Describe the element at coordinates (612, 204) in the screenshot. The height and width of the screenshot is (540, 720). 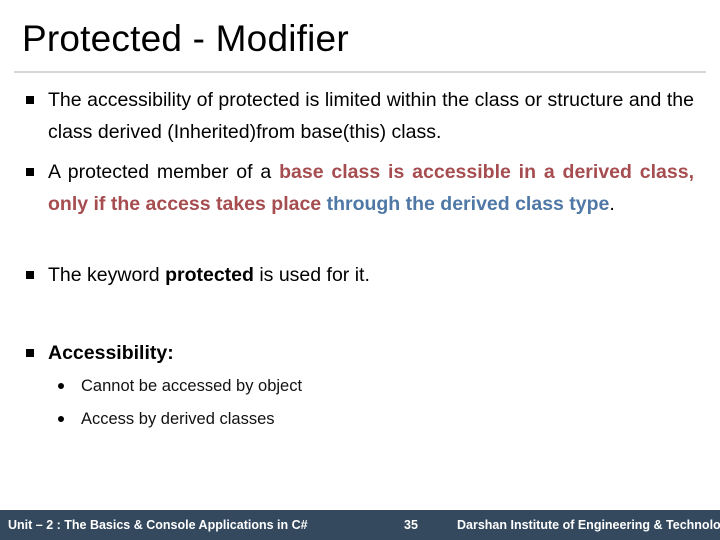
I see `text-segment: .` at that location.